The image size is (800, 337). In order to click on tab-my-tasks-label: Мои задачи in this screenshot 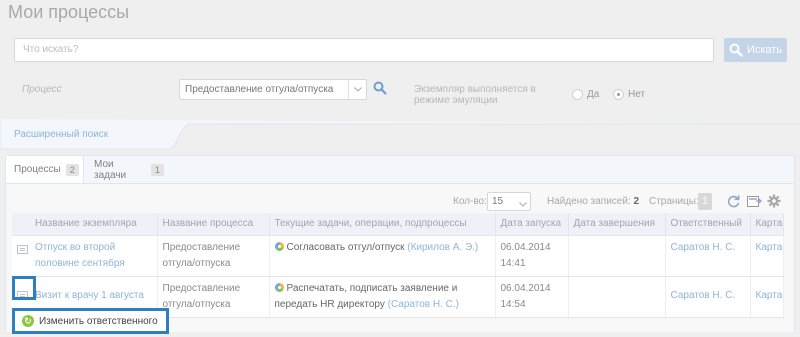, I will do `click(110, 169)`.